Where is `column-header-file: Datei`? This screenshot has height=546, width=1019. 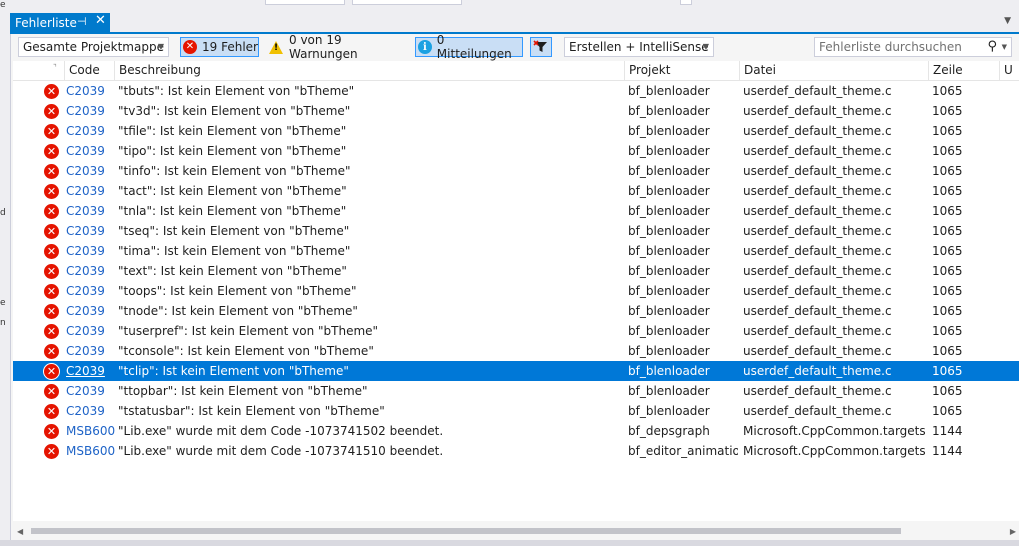 column-header-file: Datei is located at coordinates (833, 70).